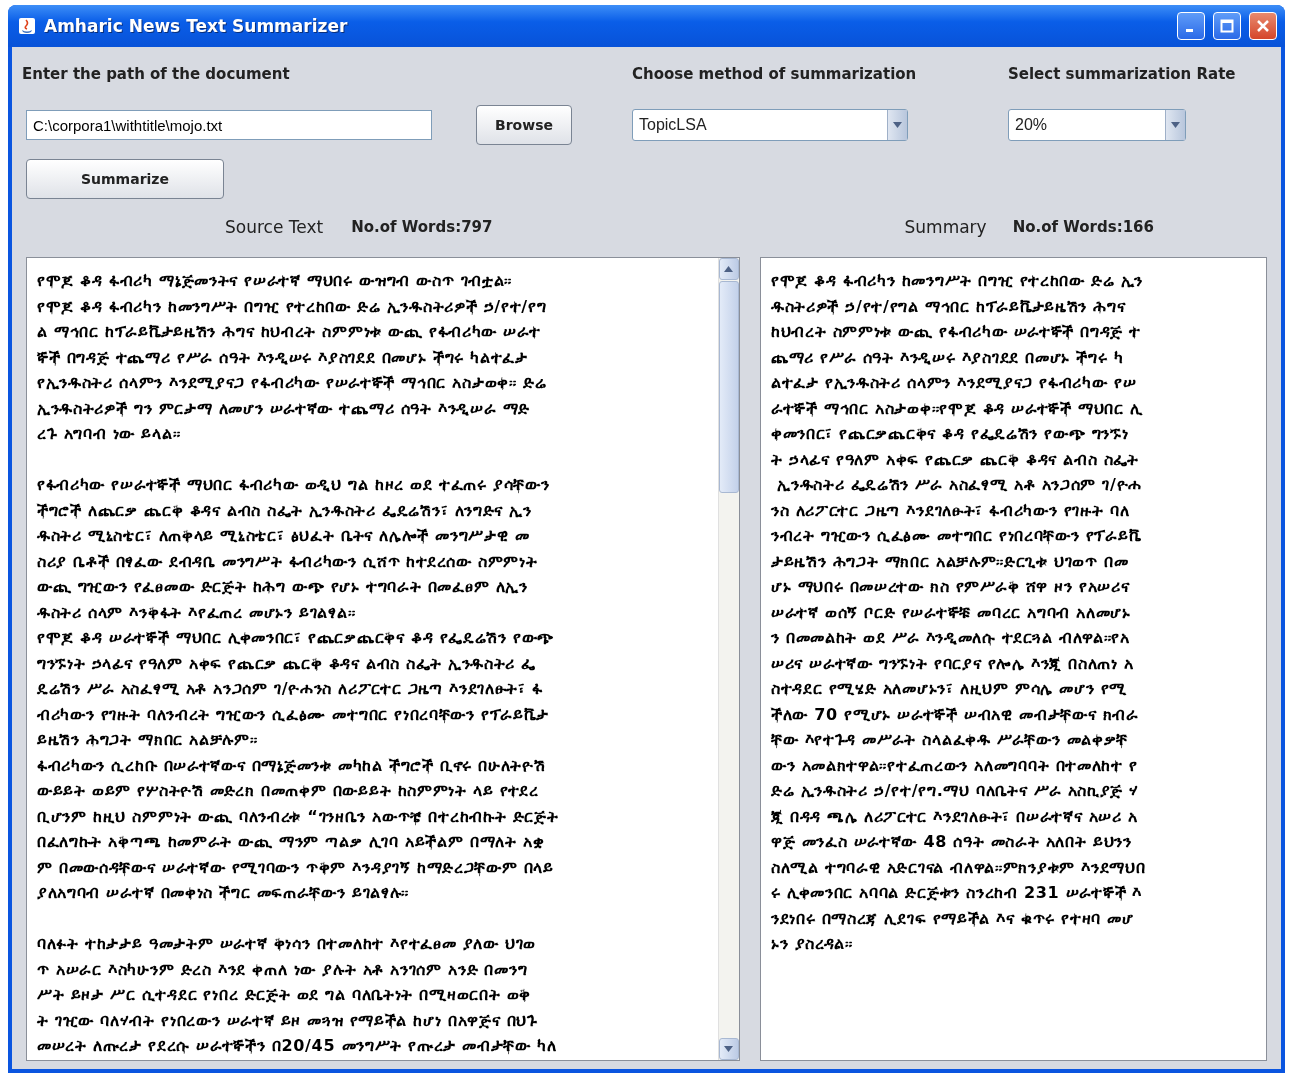 Image resolution: width=1291 pixels, height=1076 pixels. Describe the element at coordinates (952, 918) in the screenshot. I see `text-line: ንደነበሩ በማስረጃ ሊደገፍ የማይችል እና ቁጥሩ የተዛባ መሆ` at that location.